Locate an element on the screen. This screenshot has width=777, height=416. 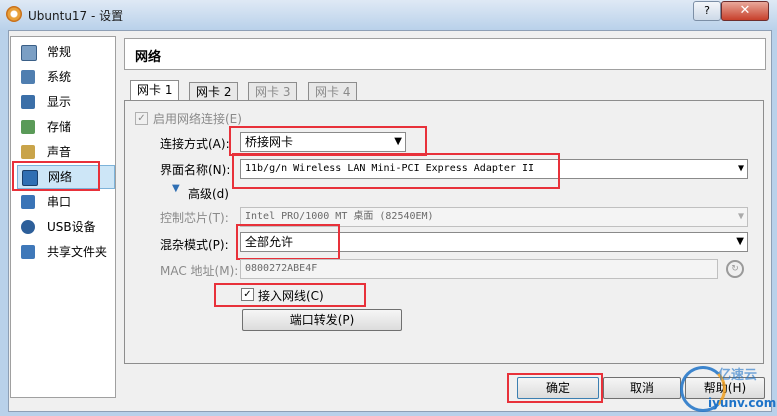
port-forwarding-button: 端口转发(P) is located at coordinates (322, 320).